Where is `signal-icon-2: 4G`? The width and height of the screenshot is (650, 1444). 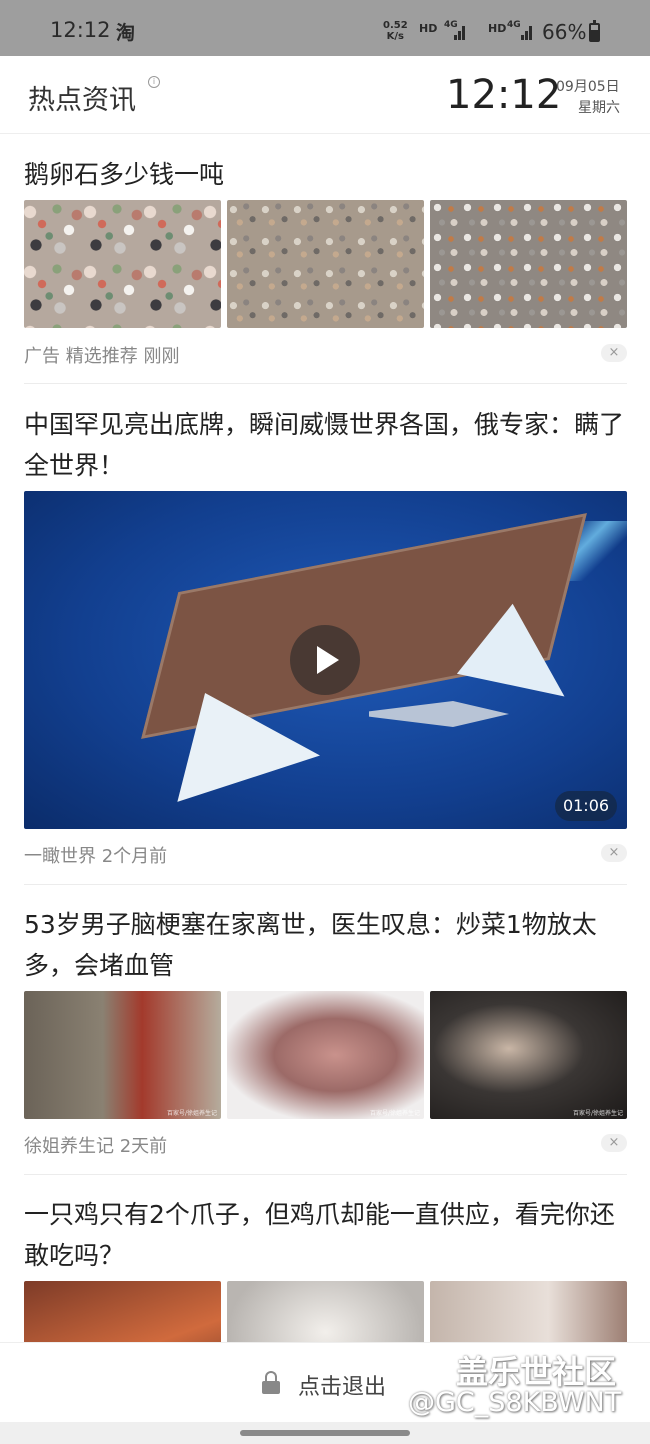 signal-icon-2: 4G is located at coordinates (519, 30).